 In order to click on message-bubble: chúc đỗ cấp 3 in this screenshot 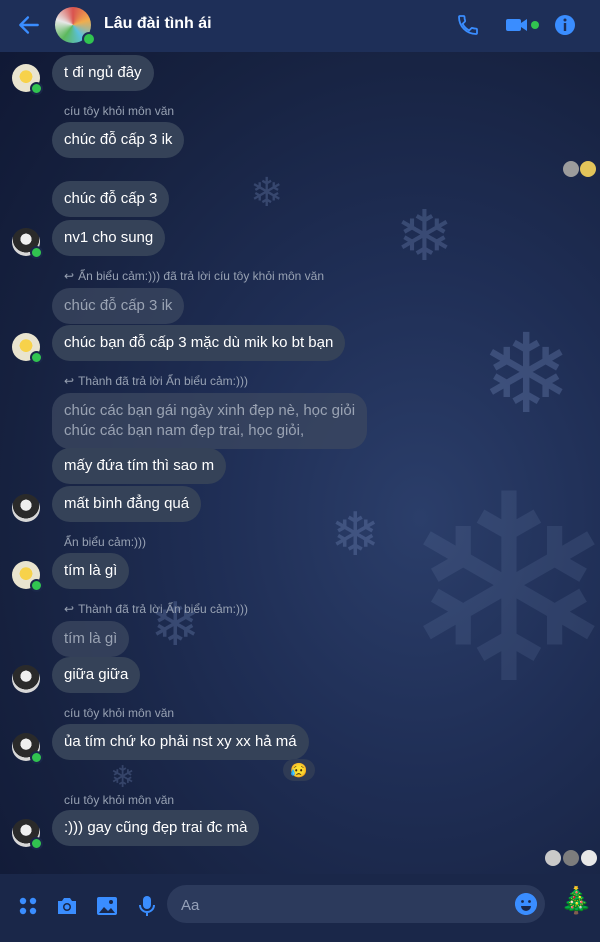, I will do `click(111, 199)`.